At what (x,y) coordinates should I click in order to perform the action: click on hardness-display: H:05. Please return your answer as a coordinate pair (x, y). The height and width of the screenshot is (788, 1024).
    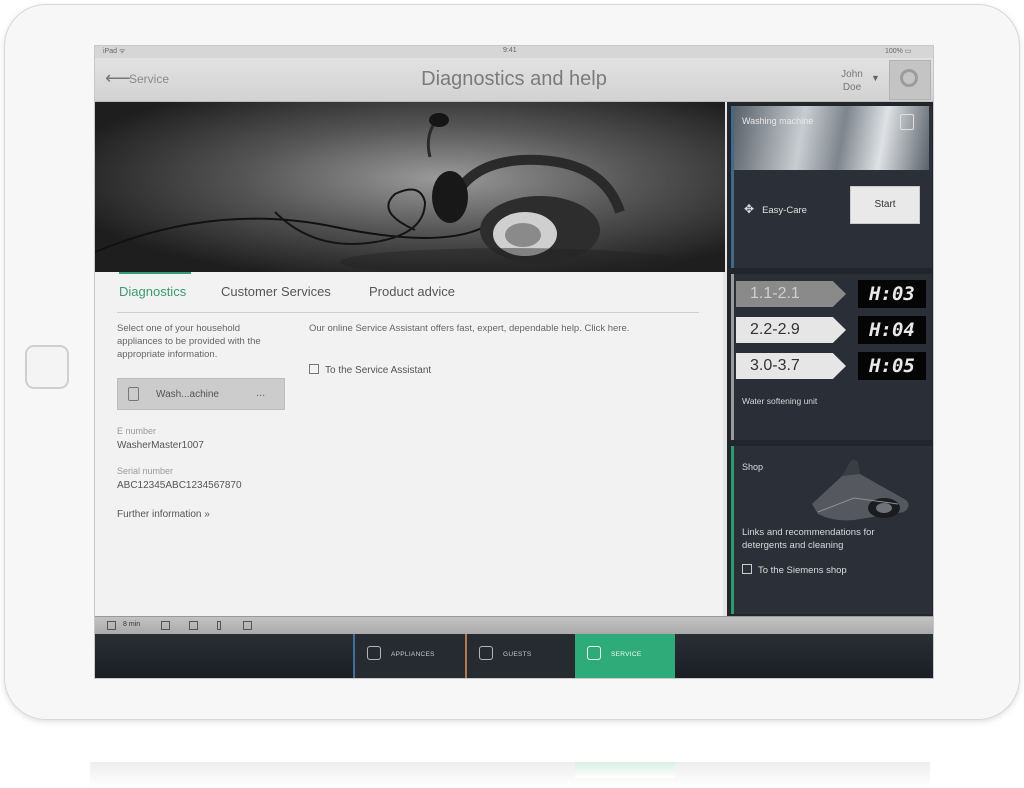
    Looking at the image, I should click on (892, 366).